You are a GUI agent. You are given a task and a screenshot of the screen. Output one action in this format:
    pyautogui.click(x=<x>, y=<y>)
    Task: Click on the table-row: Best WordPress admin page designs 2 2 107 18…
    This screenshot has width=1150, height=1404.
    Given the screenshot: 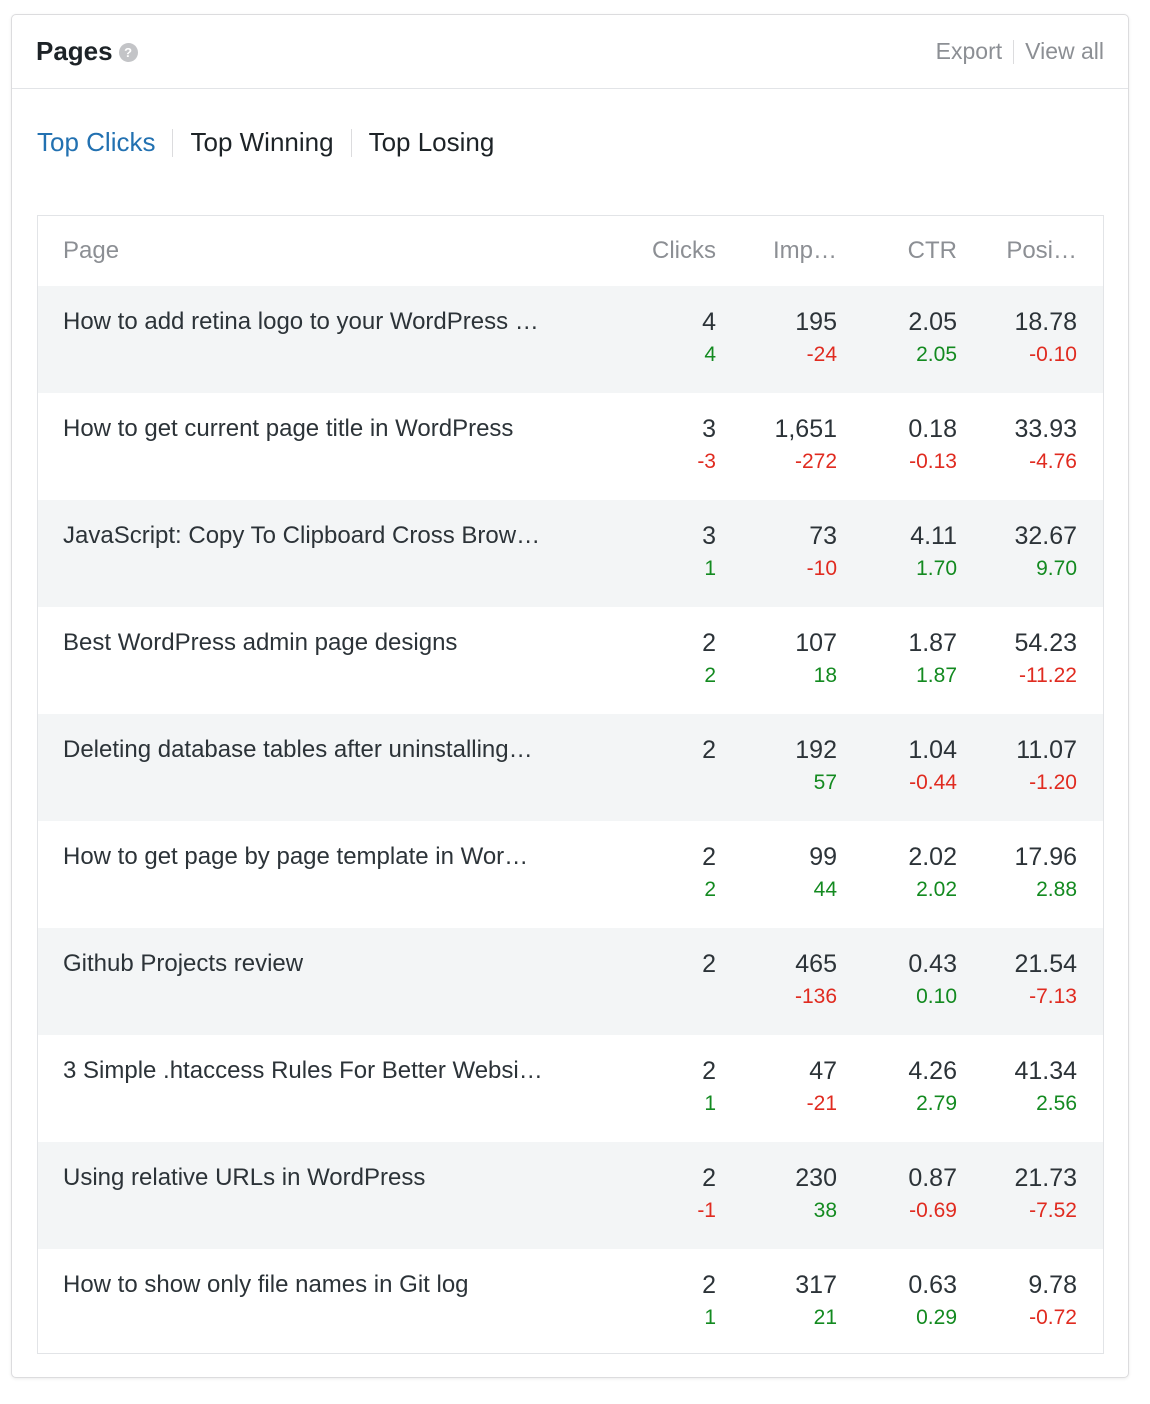 What is the action you would take?
    pyautogui.click(x=570, y=660)
    